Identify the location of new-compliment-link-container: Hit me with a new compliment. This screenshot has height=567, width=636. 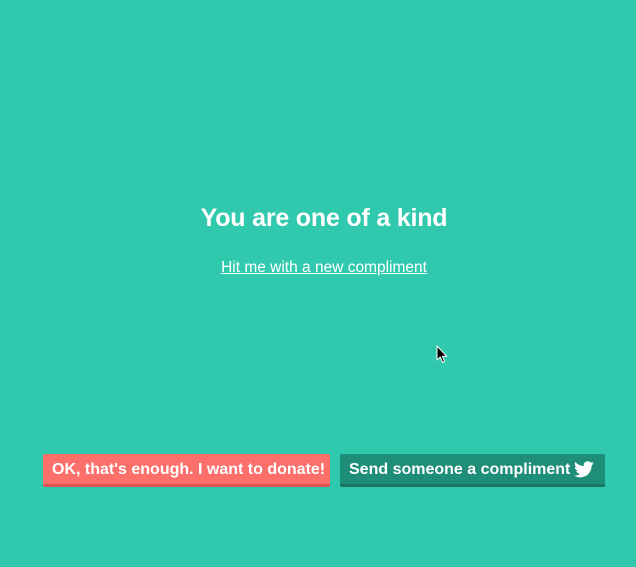
(318, 268).